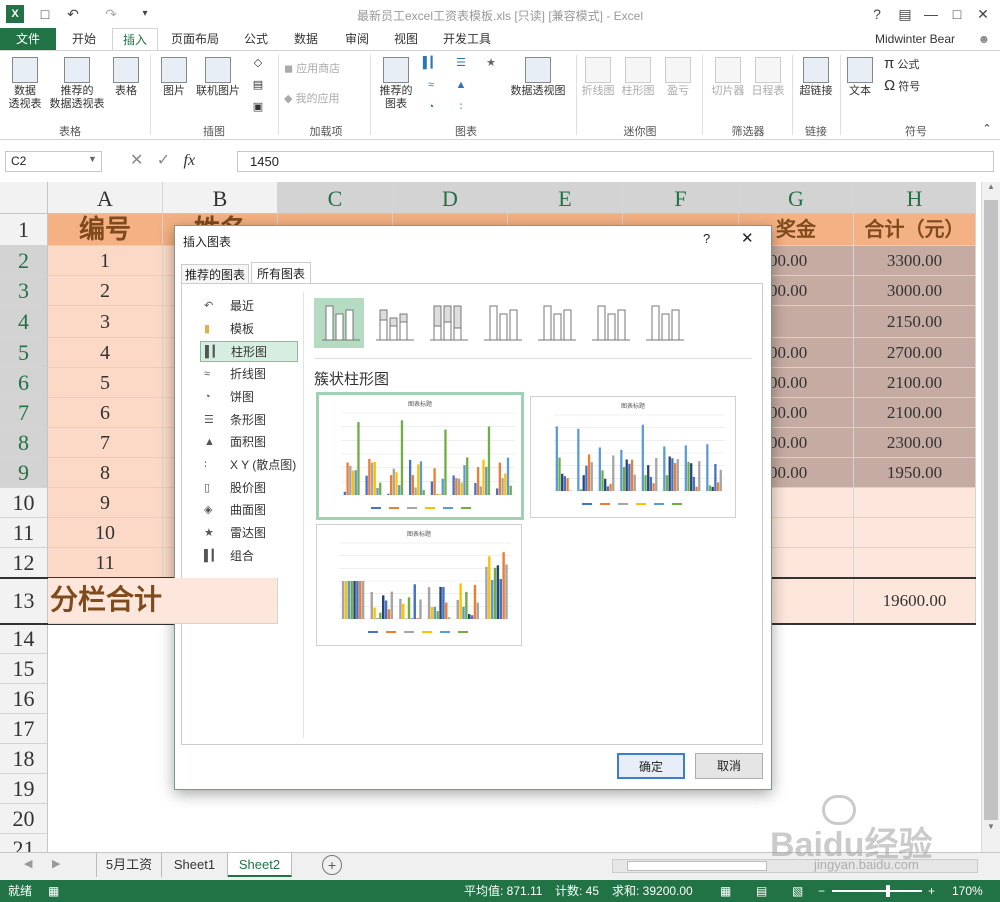  What do you see at coordinates (260, 865) in the screenshot?
I see `sheet-tab-sheet2: Sheet2` at bounding box center [260, 865].